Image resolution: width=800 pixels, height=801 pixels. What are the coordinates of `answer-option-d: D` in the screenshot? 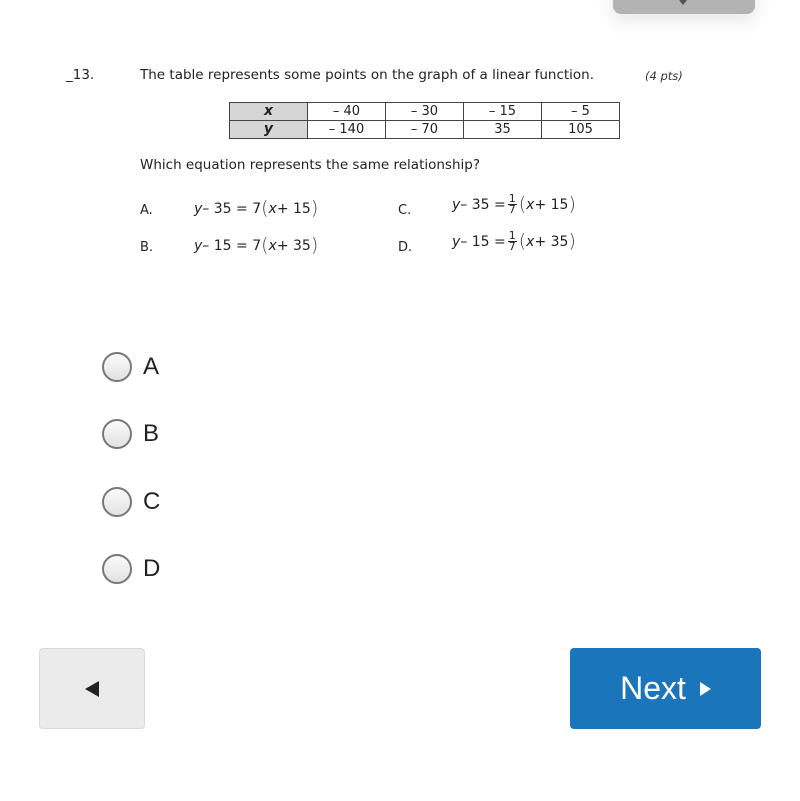 It's located at (131, 569).